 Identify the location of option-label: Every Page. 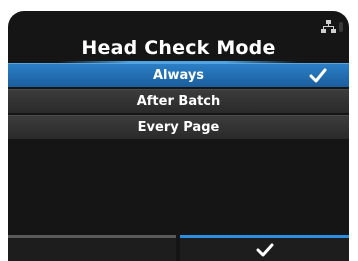
(178, 127).